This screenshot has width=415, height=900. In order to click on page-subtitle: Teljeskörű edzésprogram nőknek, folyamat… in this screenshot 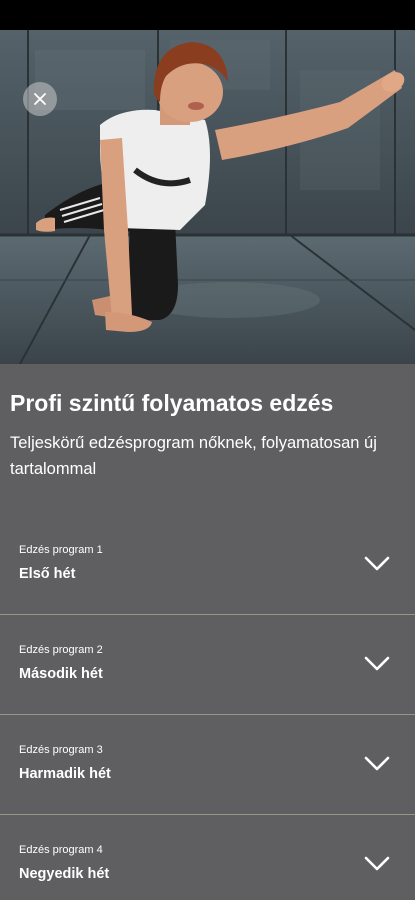, I will do `click(193, 456)`.